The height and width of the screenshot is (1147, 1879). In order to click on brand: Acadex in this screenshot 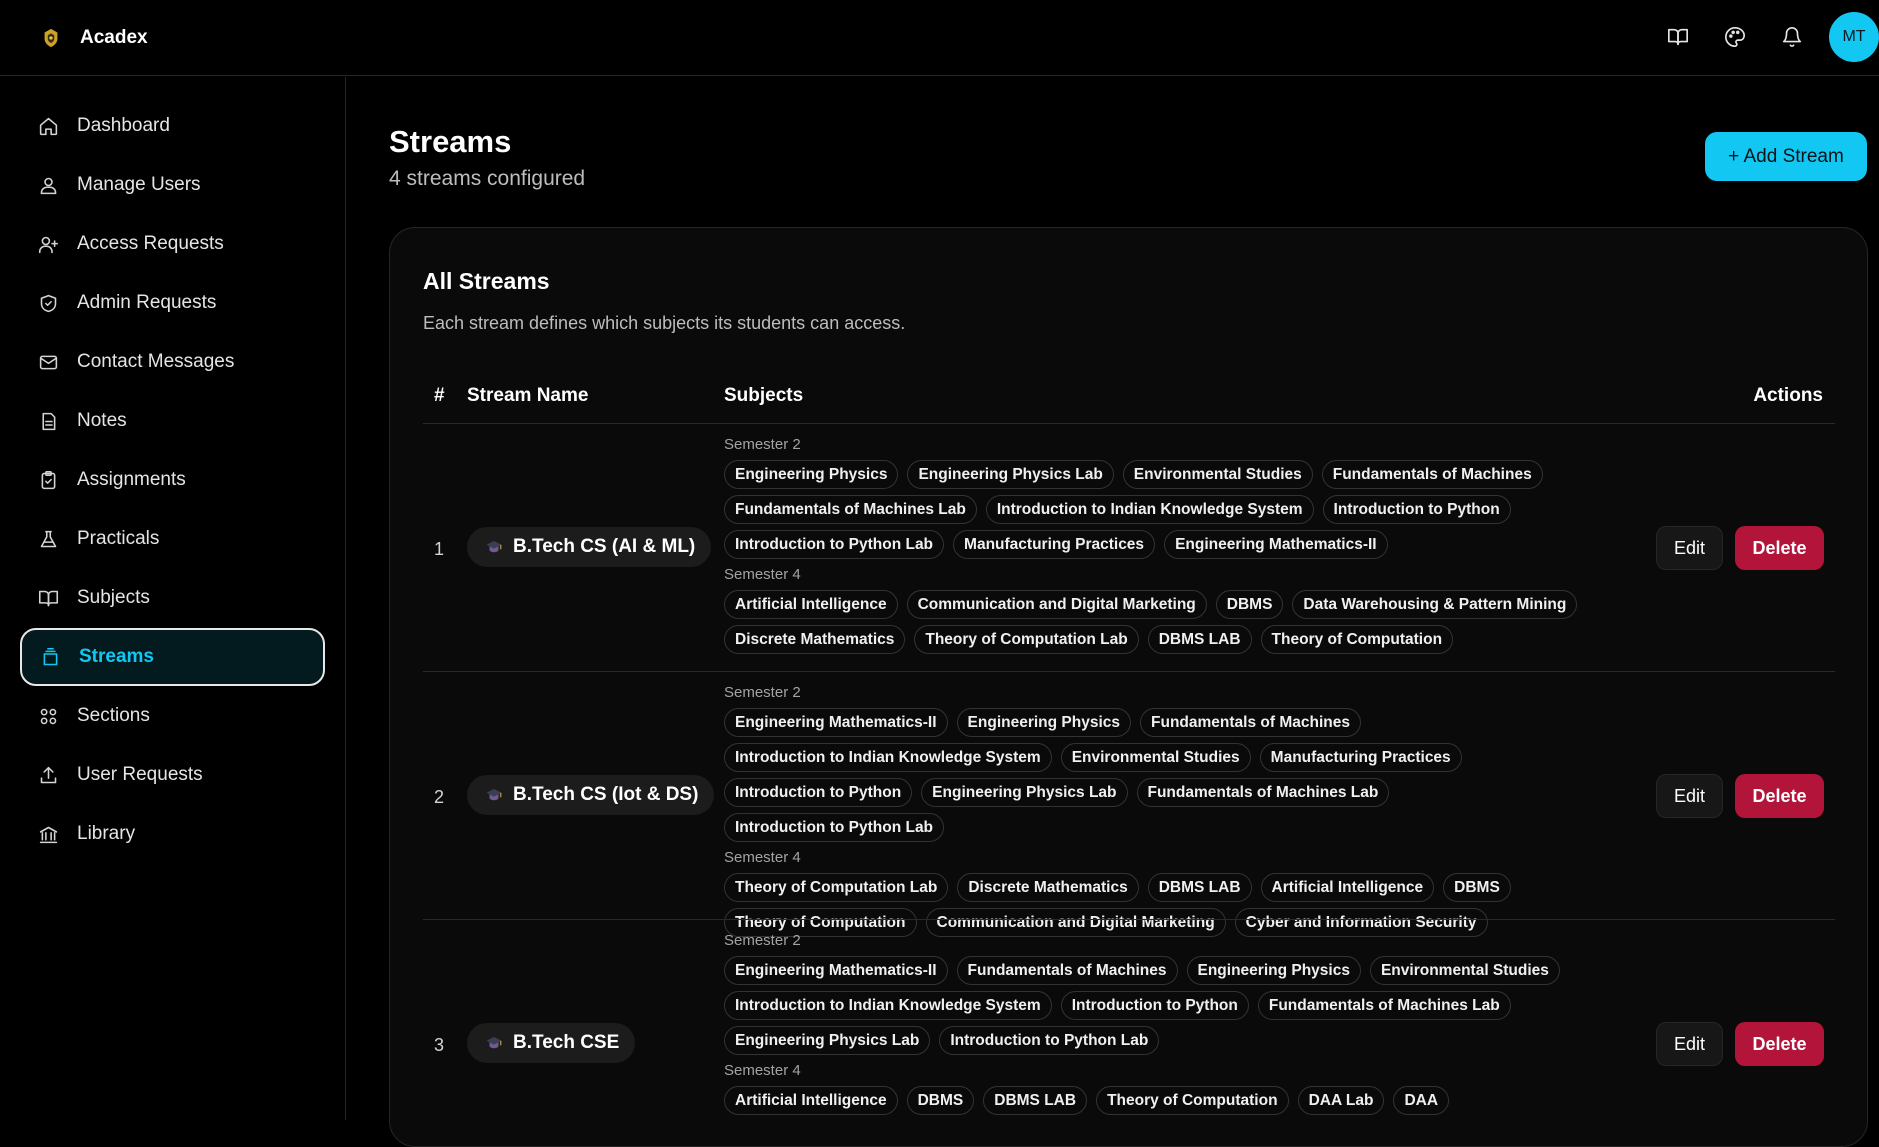, I will do `click(94, 38)`.